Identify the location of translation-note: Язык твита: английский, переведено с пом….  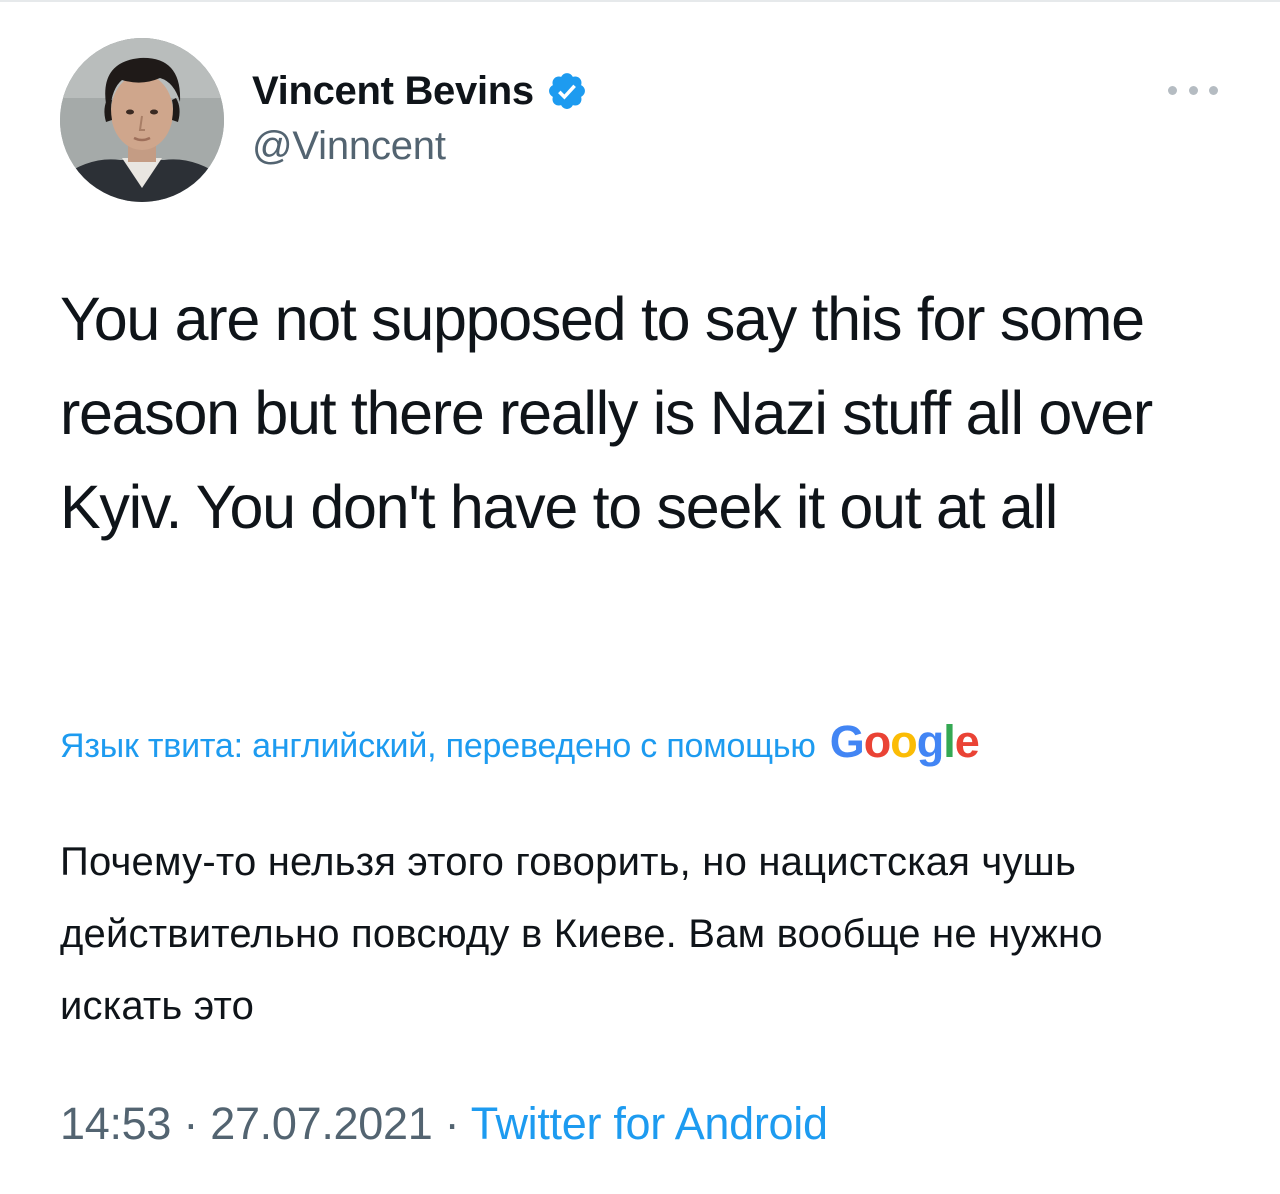
(520, 742).